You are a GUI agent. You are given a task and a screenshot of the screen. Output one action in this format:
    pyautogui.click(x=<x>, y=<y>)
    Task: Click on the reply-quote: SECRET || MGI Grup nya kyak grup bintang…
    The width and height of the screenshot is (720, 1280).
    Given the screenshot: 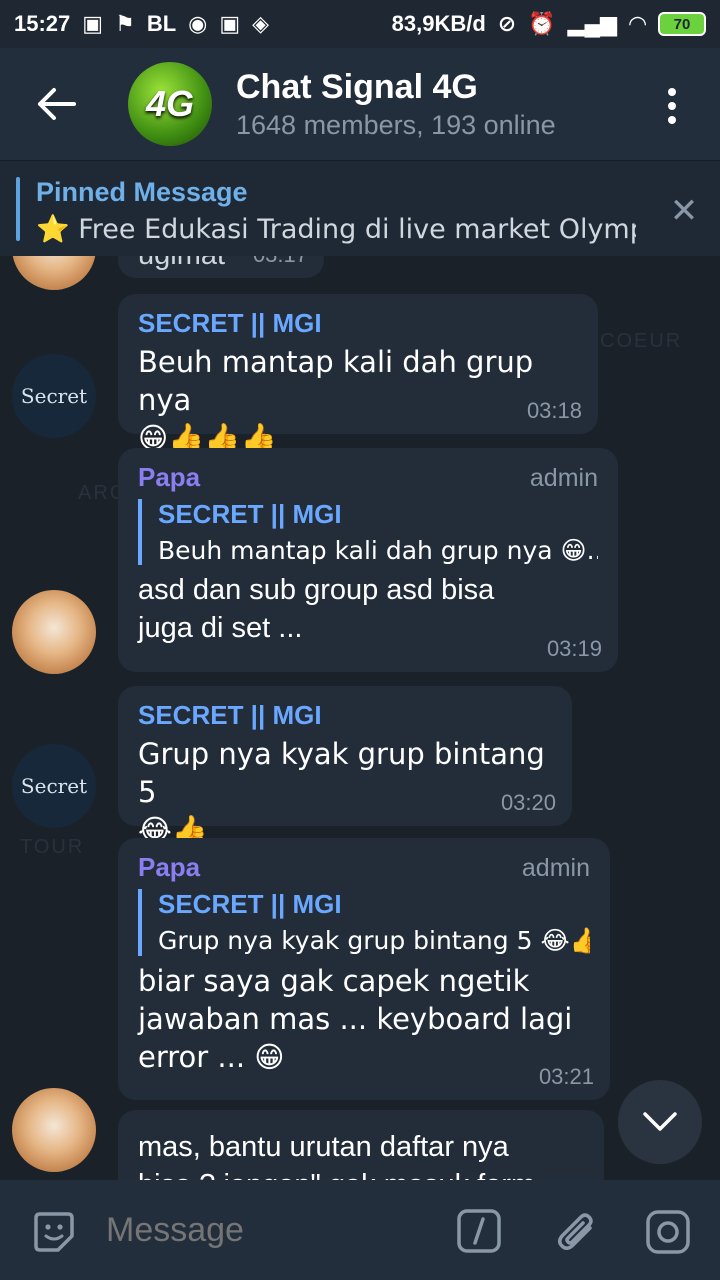 What is the action you would take?
    pyautogui.click(x=364, y=922)
    